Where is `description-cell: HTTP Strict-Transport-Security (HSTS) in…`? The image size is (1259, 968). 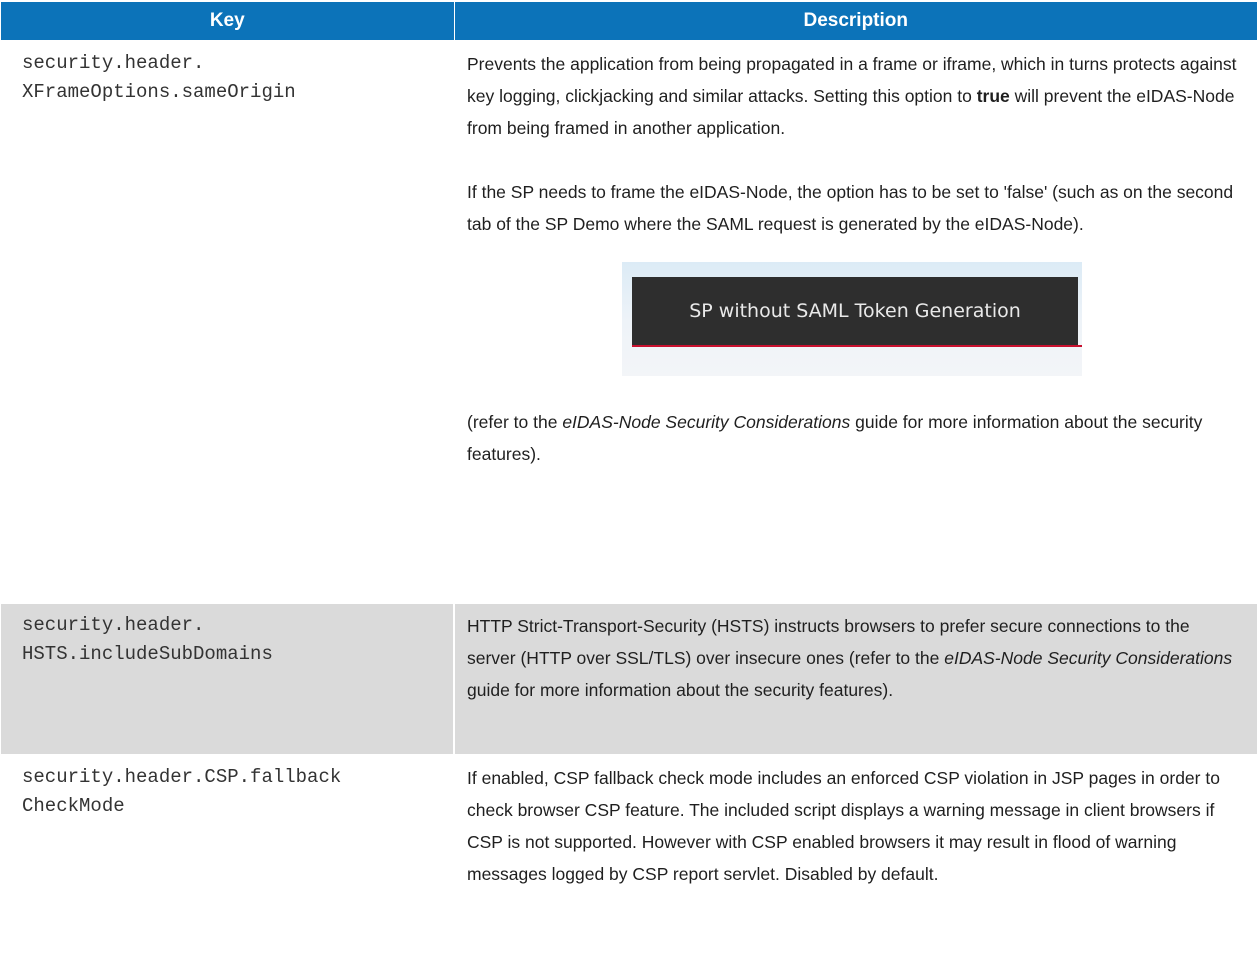
description-cell: HTTP Strict-Transport-Security (HSTS) in… is located at coordinates (855, 678).